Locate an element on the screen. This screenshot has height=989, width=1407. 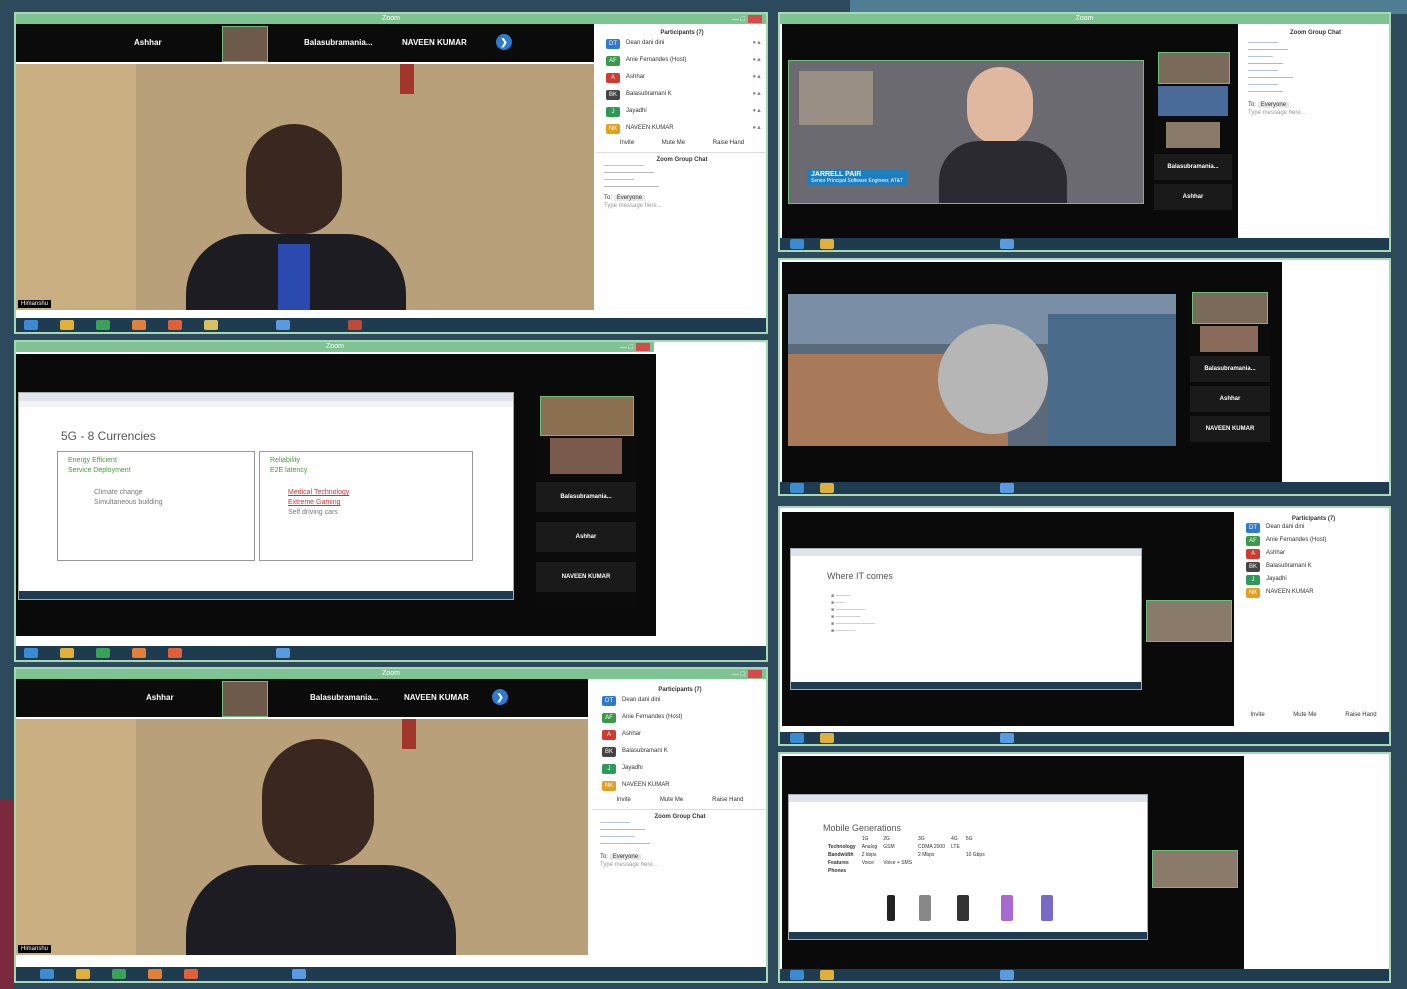
slide-link: Extreme Gaming is located at coordinates (366, 503).